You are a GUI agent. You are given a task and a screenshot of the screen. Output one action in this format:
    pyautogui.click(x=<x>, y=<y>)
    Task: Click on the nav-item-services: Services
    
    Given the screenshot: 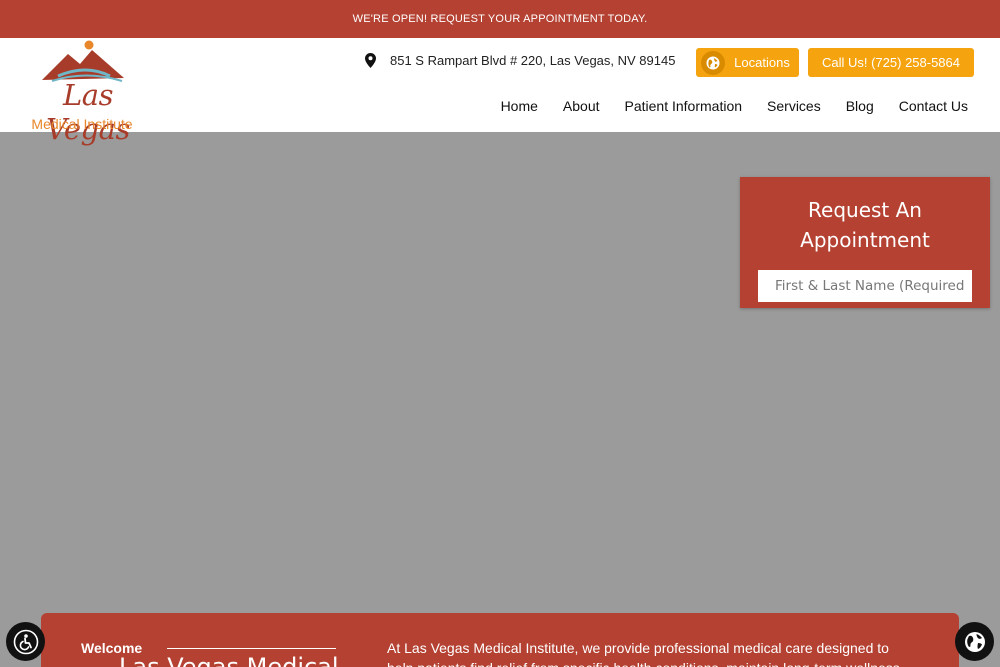 What is the action you would take?
    pyautogui.click(x=794, y=106)
    